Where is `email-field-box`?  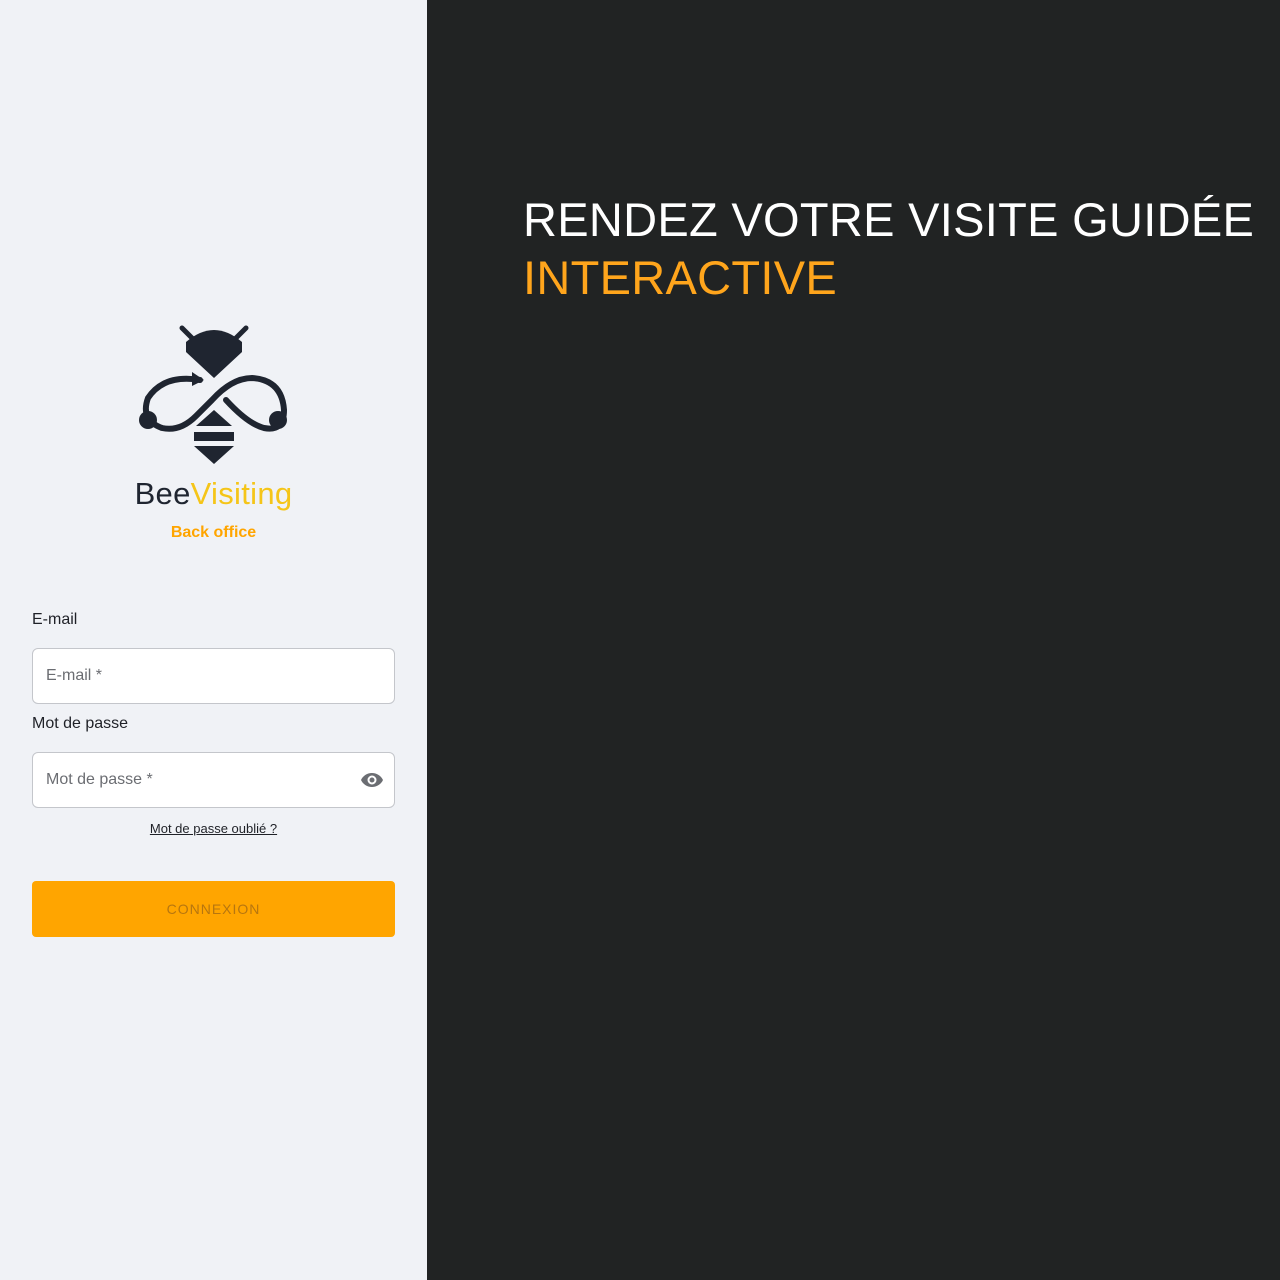
email-field-box is located at coordinates (213, 676).